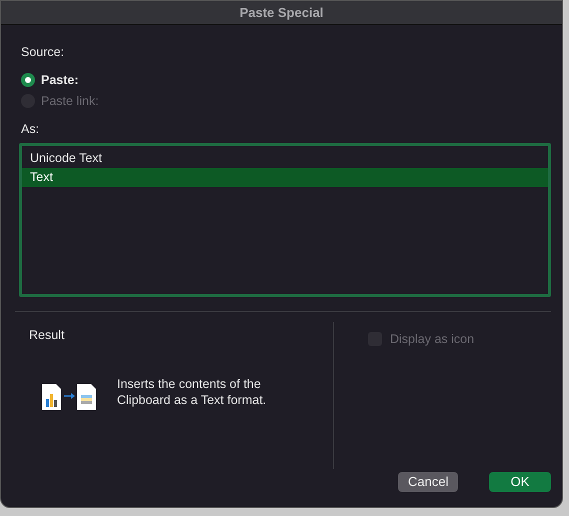 The width and height of the screenshot is (569, 516). I want to click on result-description: Inserts the contents of the Clipboard as a Text format., so click(192, 392).